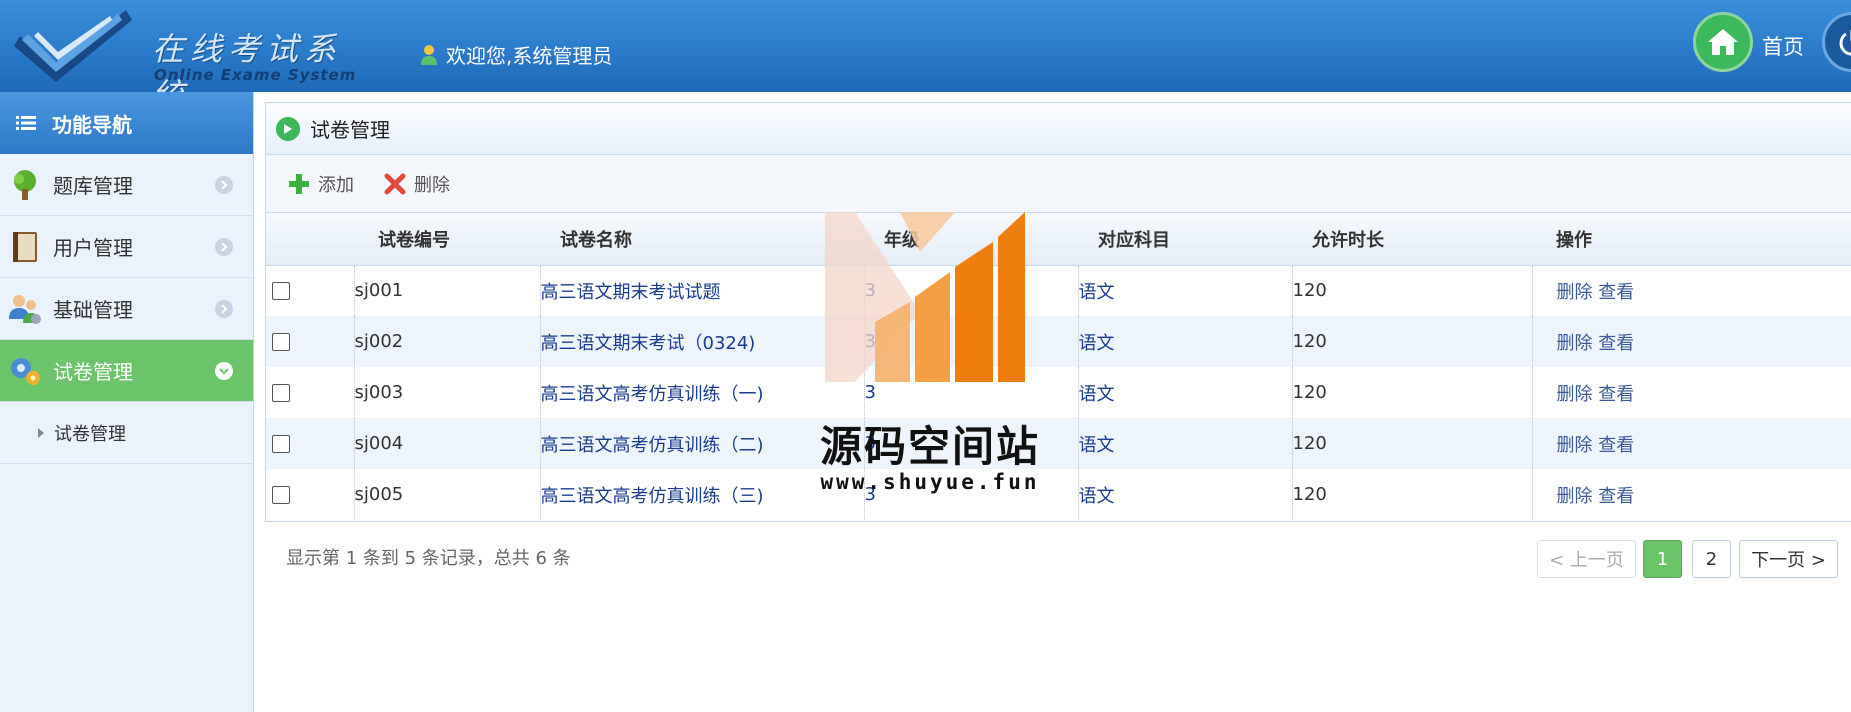 The height and width of the screenshot is (712, 1851). Describe the element at coordinates (1788, 559) in the screenshot. I see `next-page-button: 下一页 >` at that location.